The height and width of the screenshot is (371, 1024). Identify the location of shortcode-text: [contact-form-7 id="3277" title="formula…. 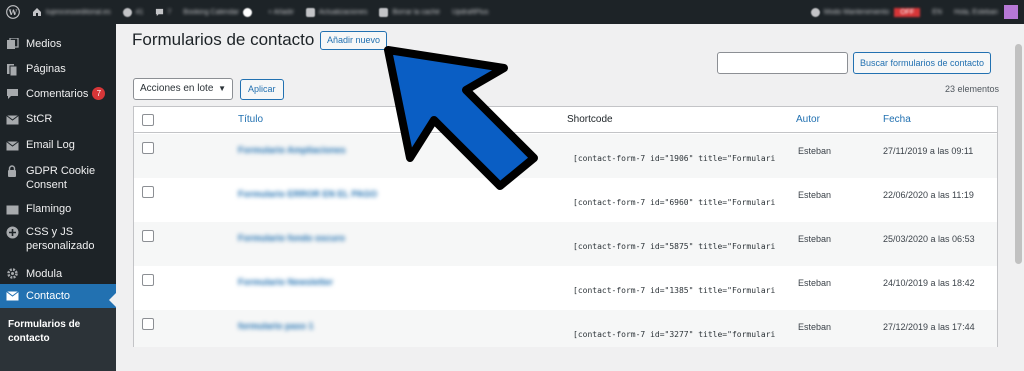
(674, 334).